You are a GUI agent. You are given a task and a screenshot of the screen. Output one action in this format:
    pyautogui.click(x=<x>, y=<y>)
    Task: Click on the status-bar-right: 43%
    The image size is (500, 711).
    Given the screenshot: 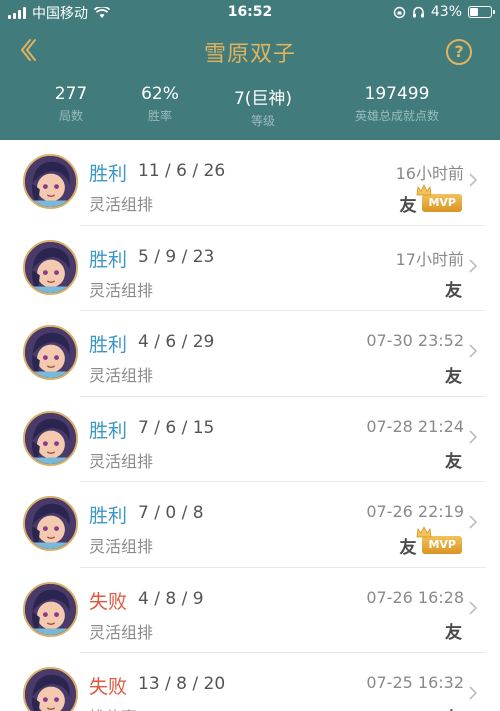 What is the action you would take?
    pyautogui.click(x=444, y=12)
    